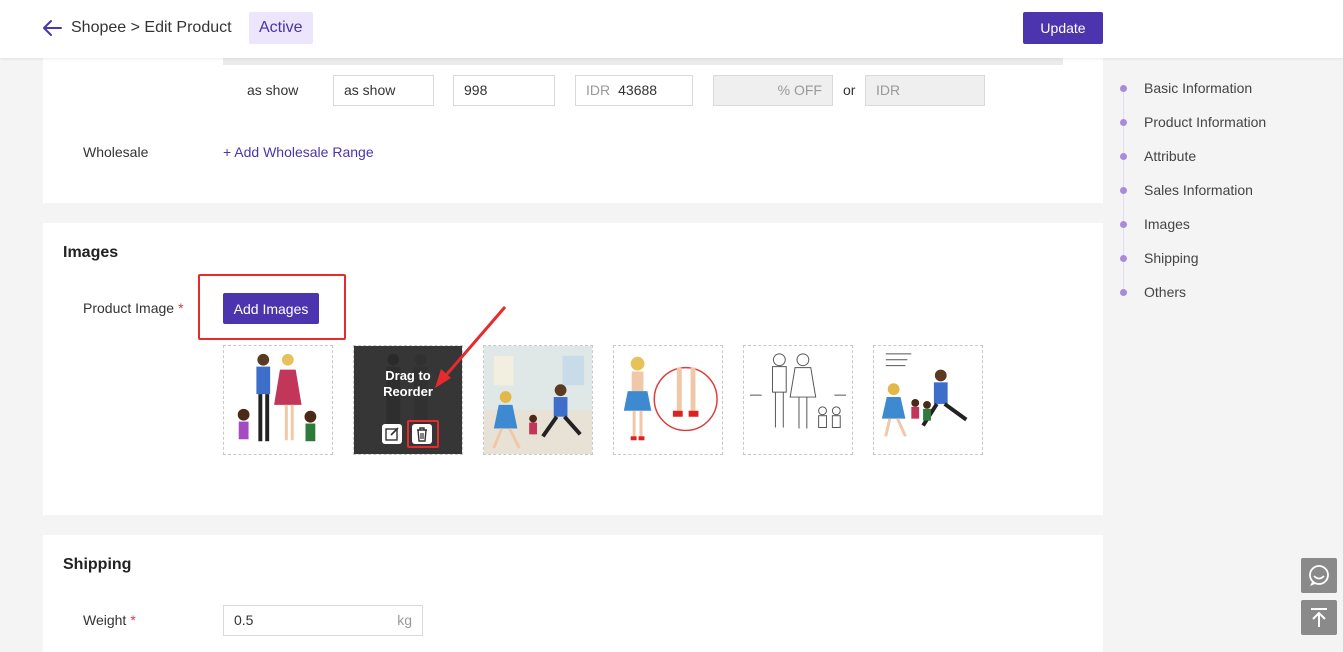  Describe the element at coordinates (281, 28) in the screenshot. I see `status-badge: Active` at that location.